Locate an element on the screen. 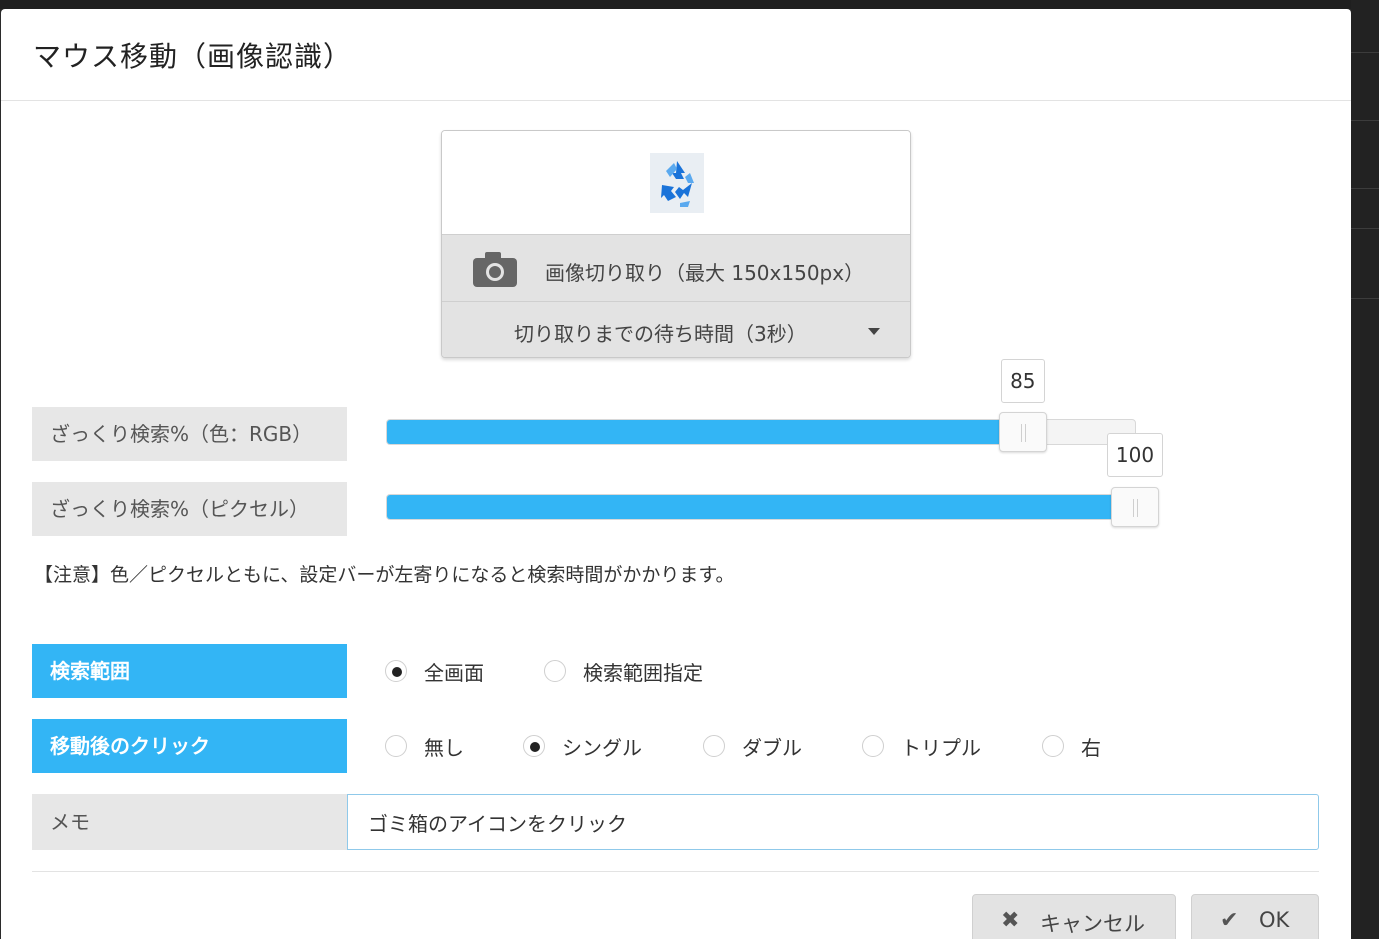 The image size is (1379, 939). color-tolerance-value: 85 is located at coordinates (1023, 381).